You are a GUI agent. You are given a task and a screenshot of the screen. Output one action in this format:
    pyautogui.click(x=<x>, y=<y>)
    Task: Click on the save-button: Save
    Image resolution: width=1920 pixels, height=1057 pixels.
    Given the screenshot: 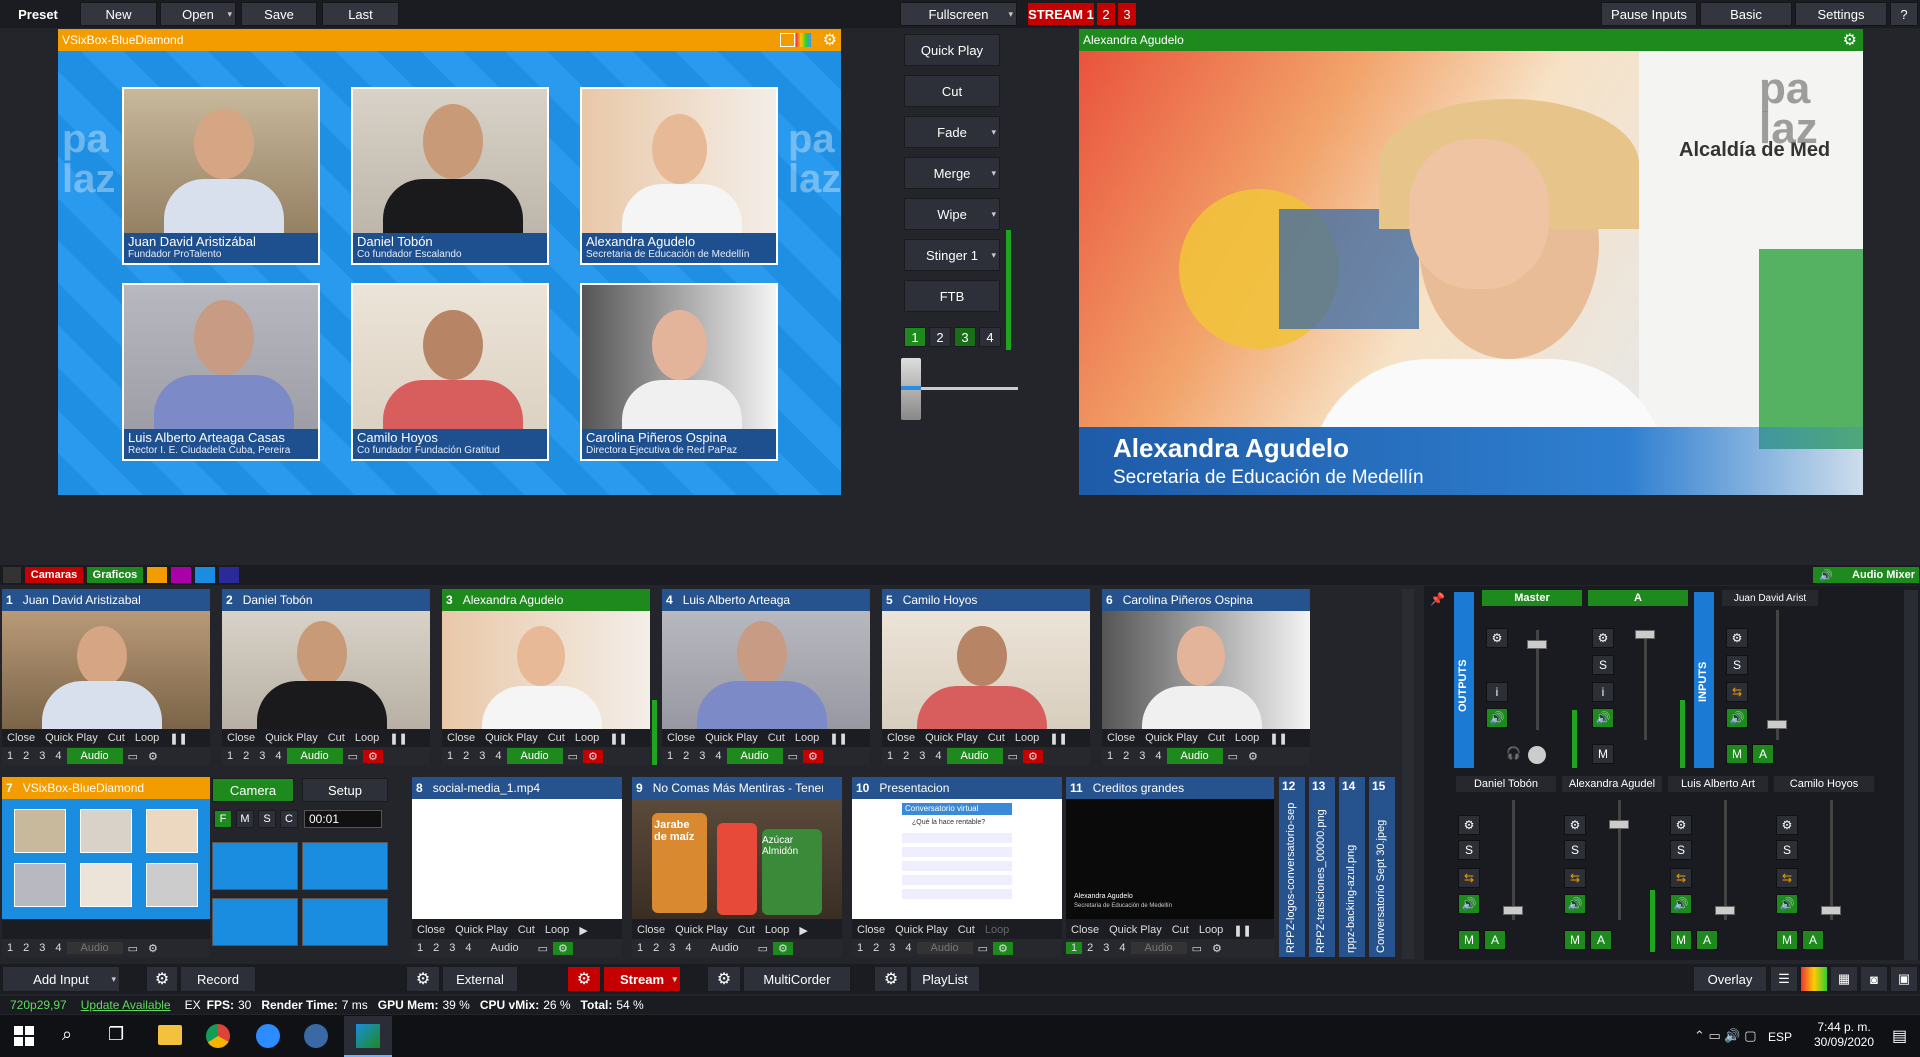 What is the action you would take?
    pyautogui.click(x=279, y=14)
    